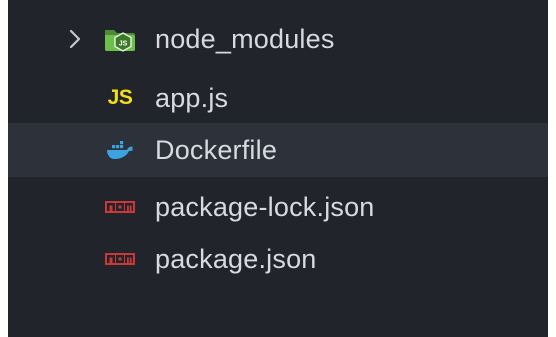  What do you see at coordinates (265, 206) in the screenshot?
I see `explorer-item-label: package-lock.json` at bounding box center [265, 206].